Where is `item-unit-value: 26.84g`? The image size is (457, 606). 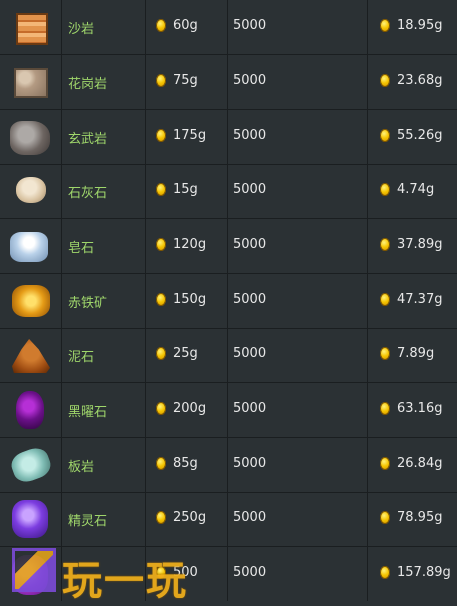
item-unit-value: 26.84g is located at coordinates (420, 463).